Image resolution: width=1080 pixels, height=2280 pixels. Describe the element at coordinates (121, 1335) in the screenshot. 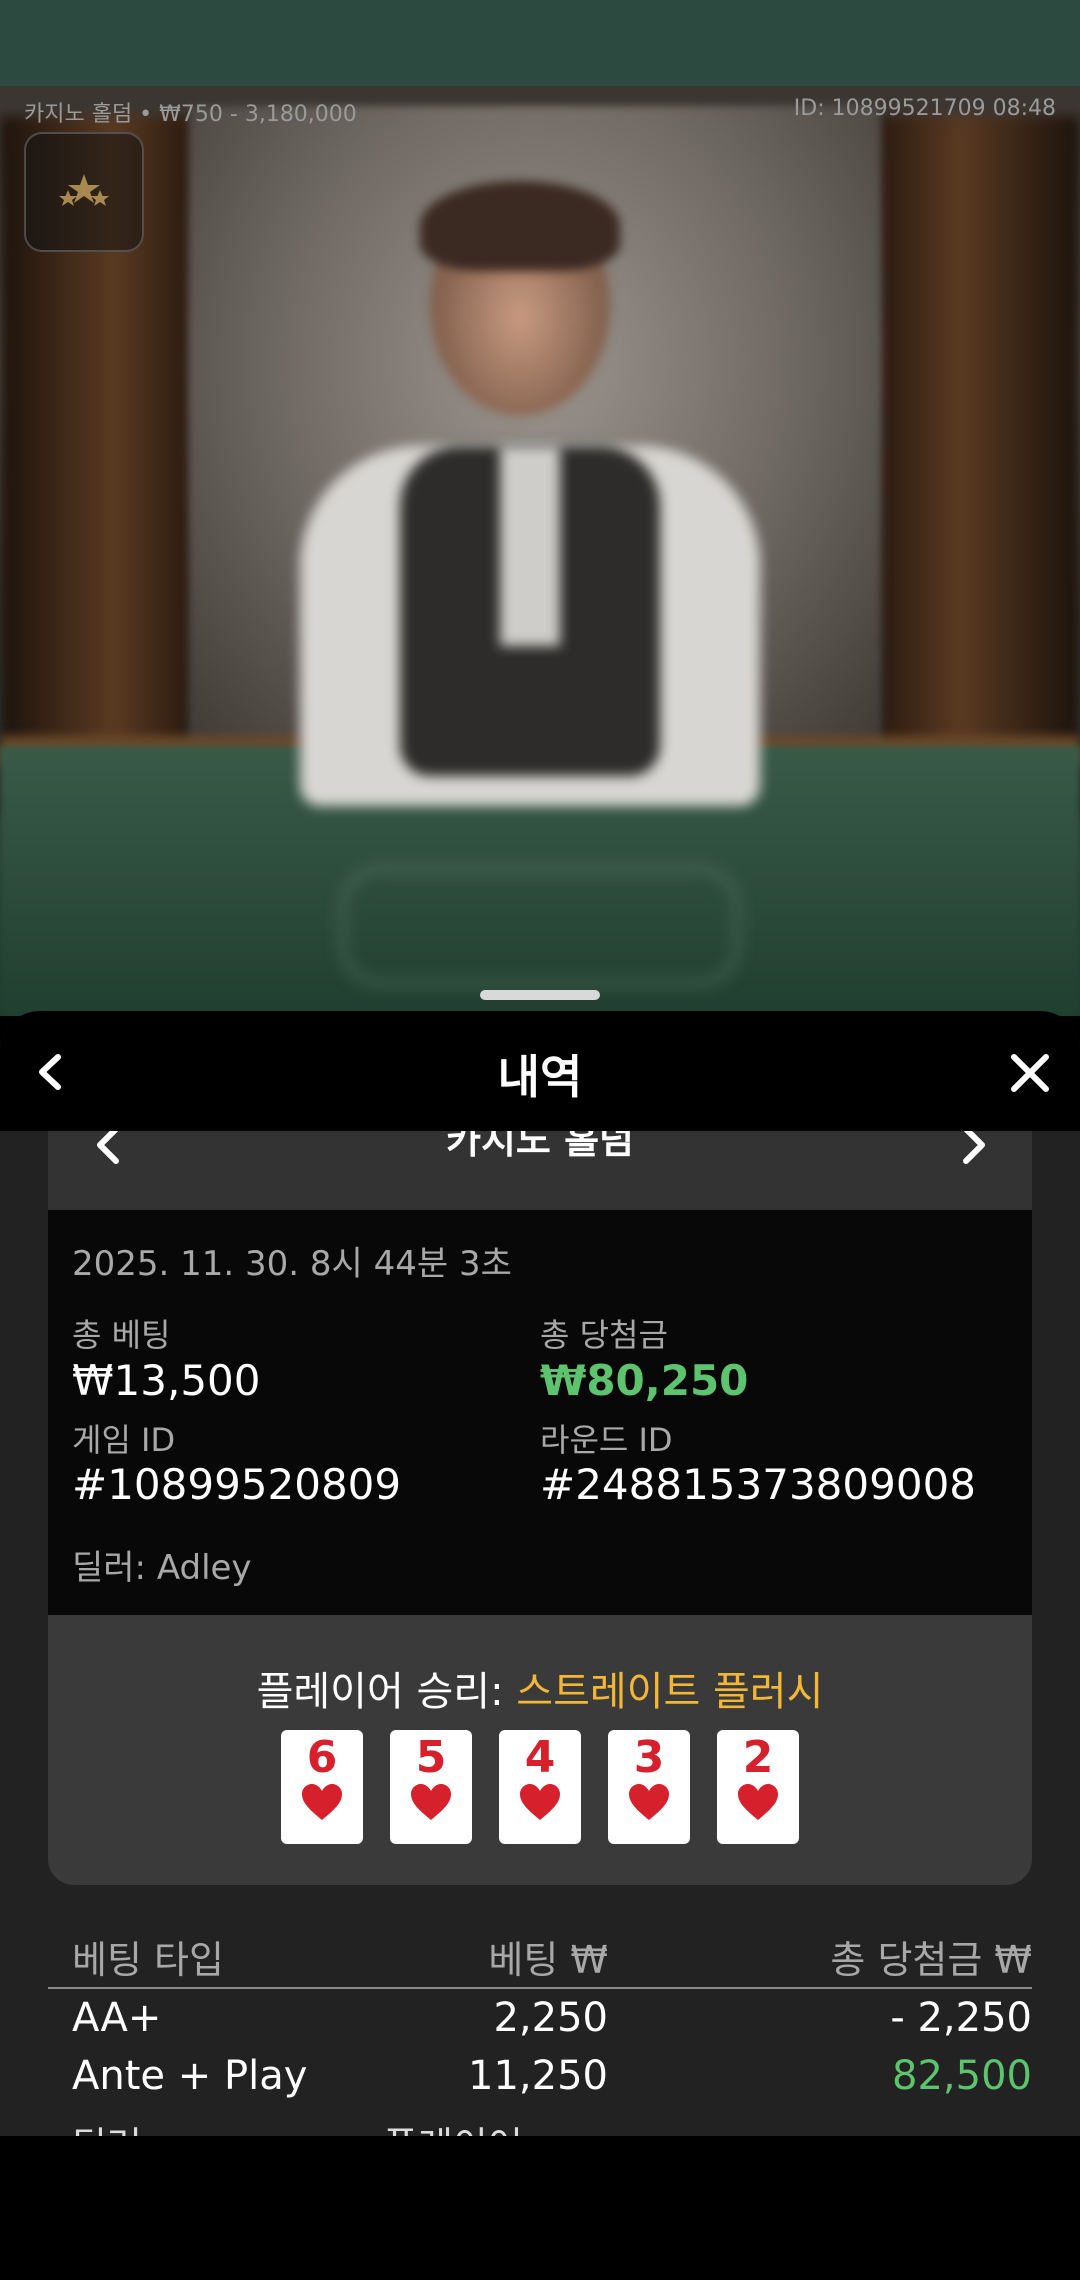

I see `total-bet-label: 총 베팅` at that location.